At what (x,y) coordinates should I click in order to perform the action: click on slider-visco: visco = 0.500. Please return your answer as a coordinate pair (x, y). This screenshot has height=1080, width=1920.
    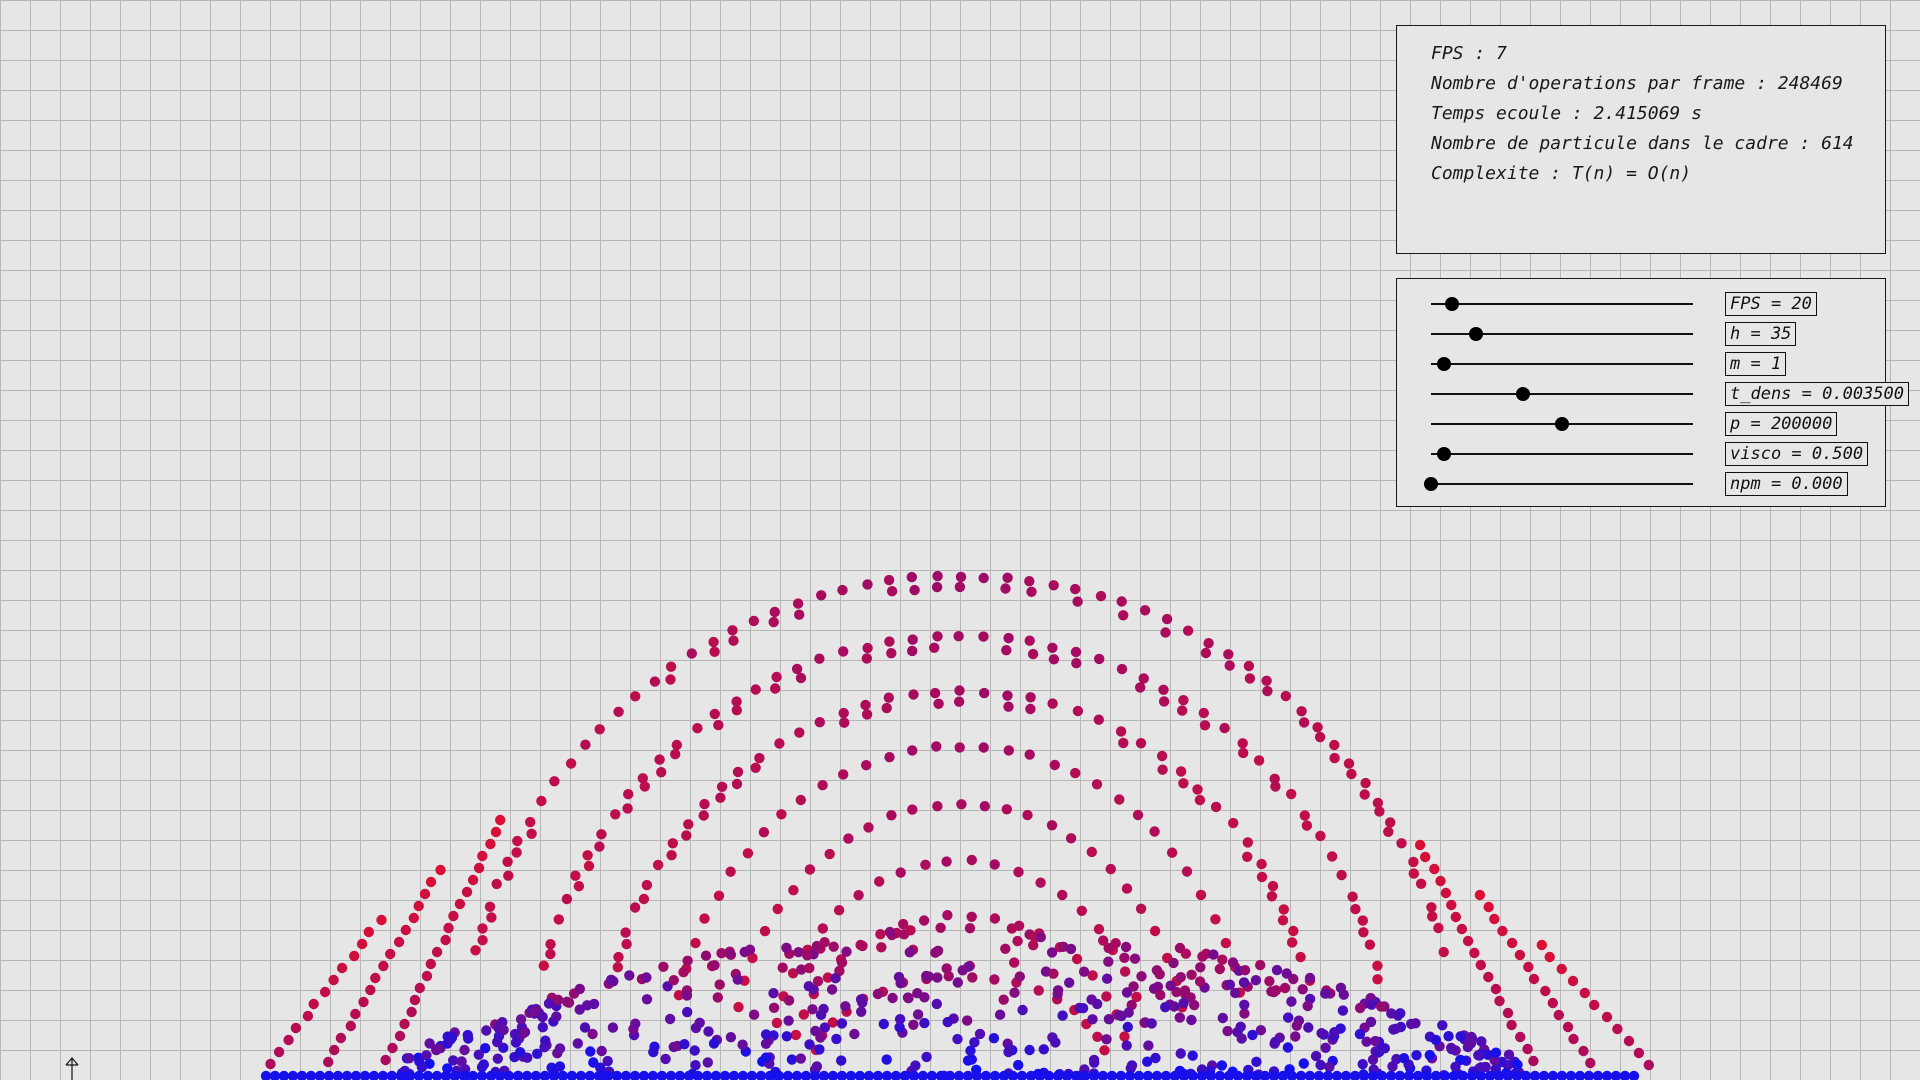
    Looking at the image, I should click on (1641, 454).